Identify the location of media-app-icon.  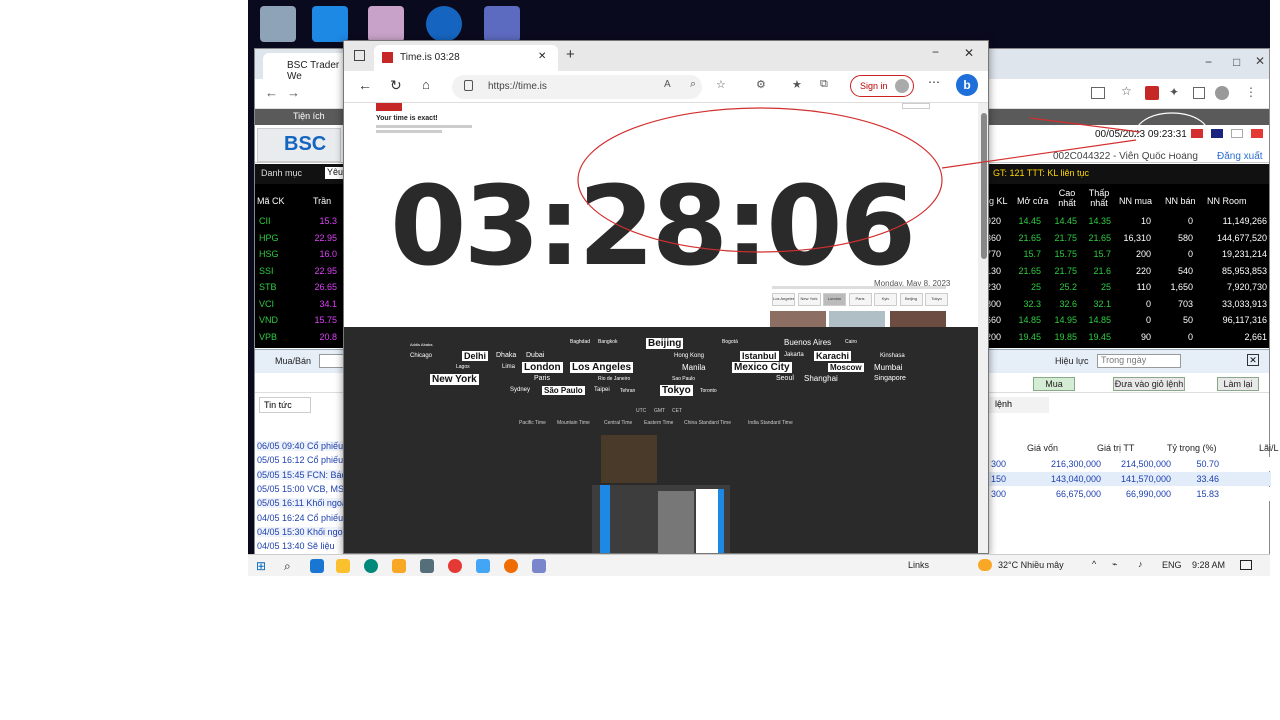
(386, 24).